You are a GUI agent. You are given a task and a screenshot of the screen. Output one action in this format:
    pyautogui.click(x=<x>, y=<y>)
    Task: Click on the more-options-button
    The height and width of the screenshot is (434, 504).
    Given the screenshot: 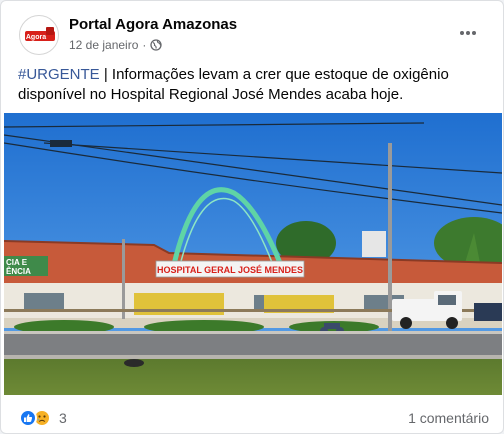 What is the action you would take?
    pyautogui.click(x=468, y=33)
    